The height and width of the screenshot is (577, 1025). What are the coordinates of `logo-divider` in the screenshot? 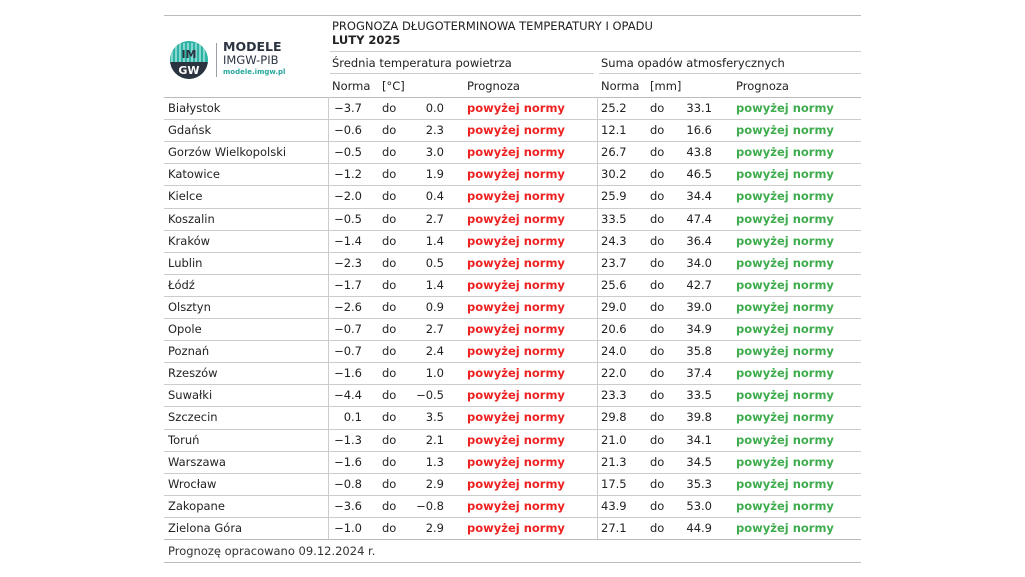 It's located at (216, 60).